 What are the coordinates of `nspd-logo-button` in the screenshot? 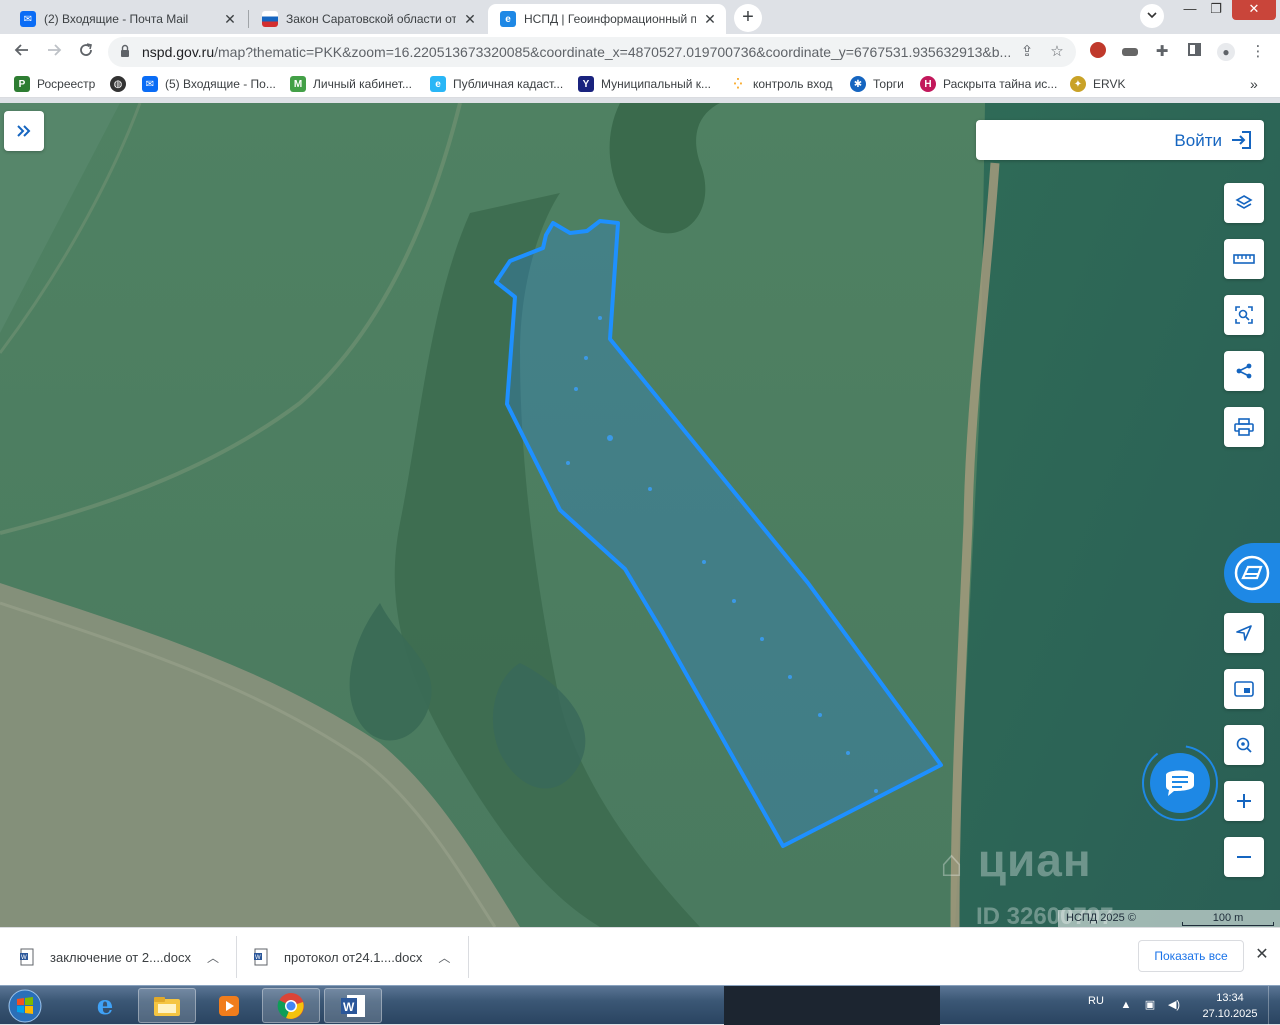 It's located at (1252, 573).